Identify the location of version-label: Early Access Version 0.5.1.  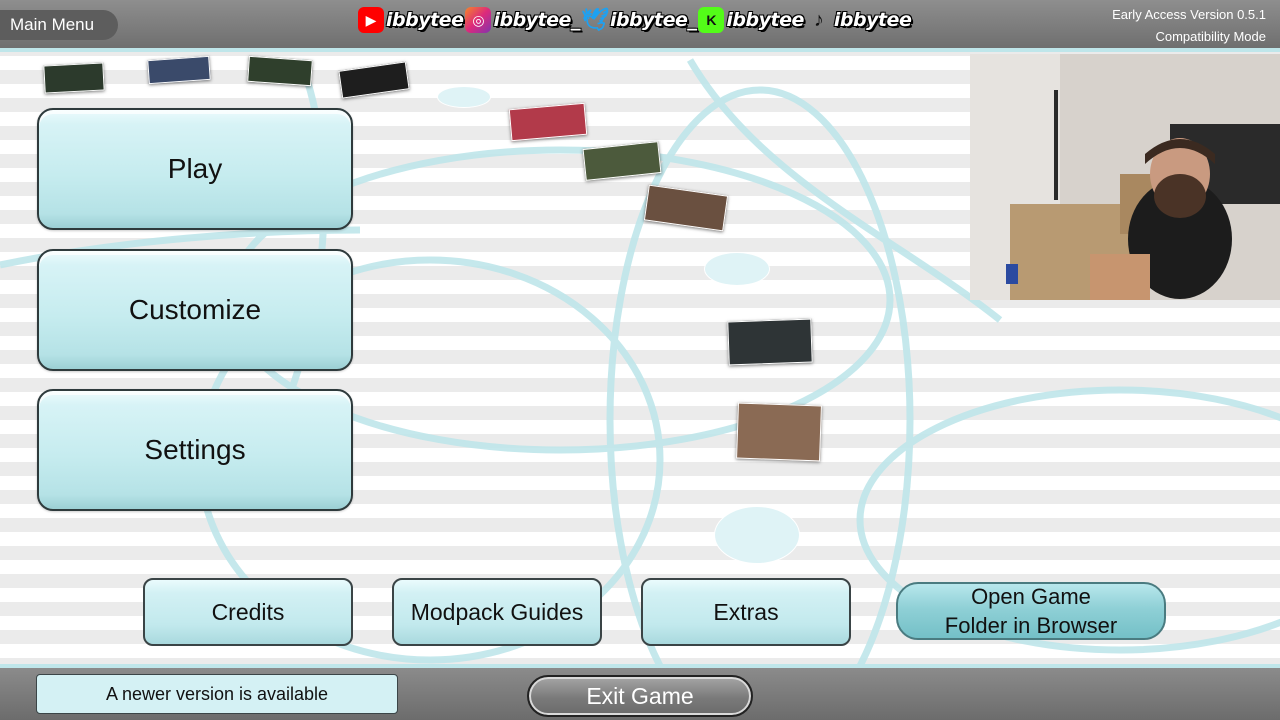
(1189, 14).